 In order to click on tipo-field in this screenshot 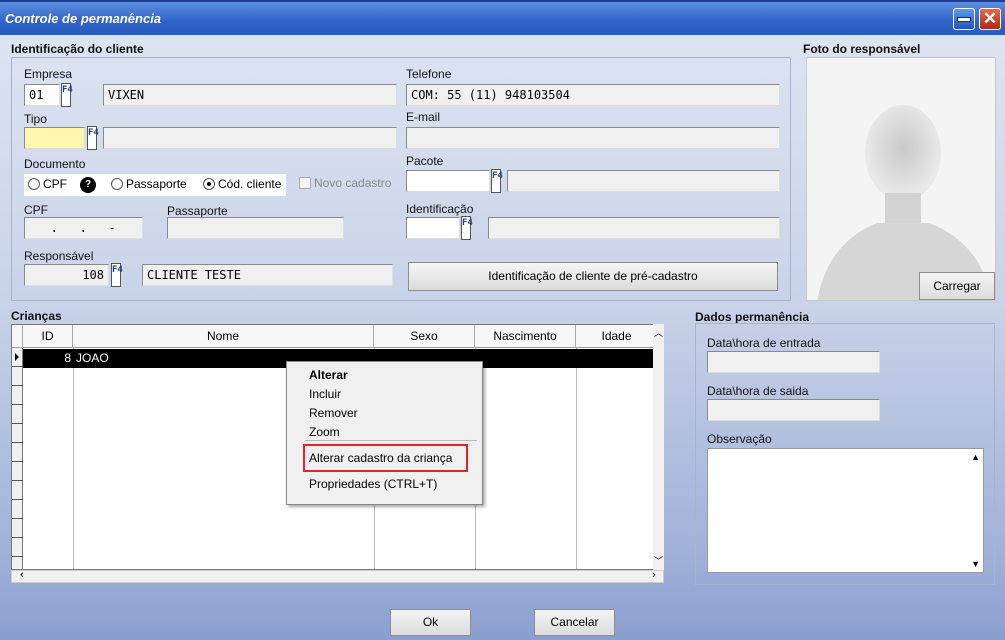, I will do `click(54, 138)`.